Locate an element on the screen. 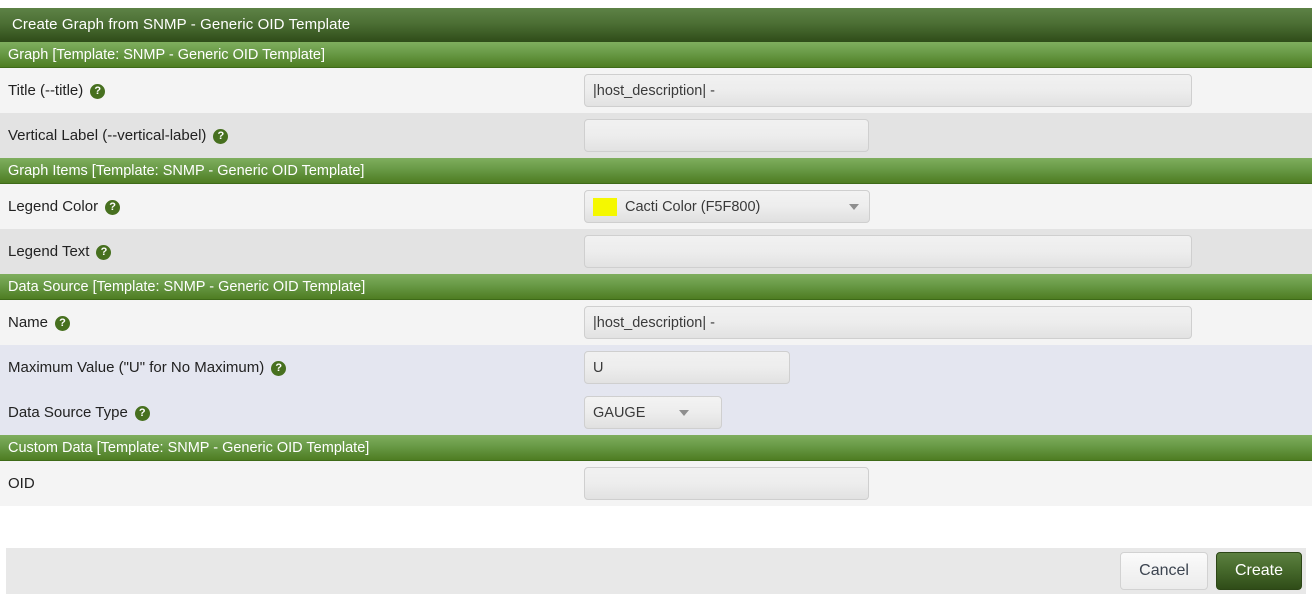 The width and height of the screenshot is (1312, 600). field-label-maximum-value: Maximum Value ("U" for No Maximum) is located at coordinates (136, 367).